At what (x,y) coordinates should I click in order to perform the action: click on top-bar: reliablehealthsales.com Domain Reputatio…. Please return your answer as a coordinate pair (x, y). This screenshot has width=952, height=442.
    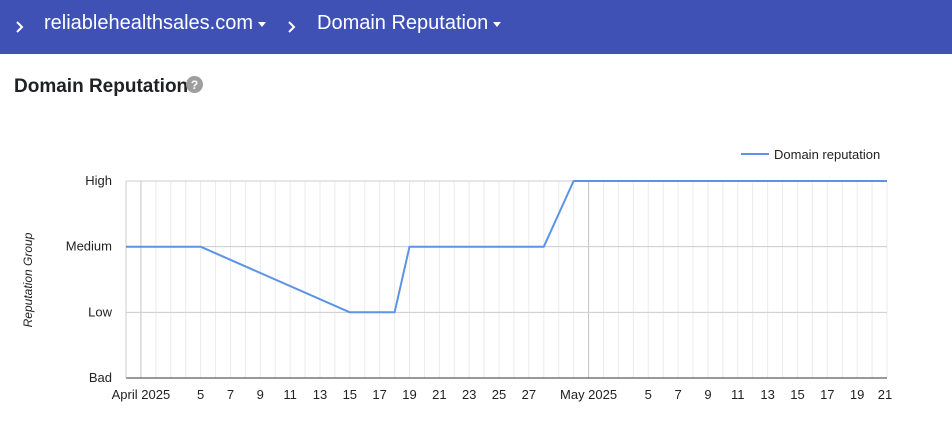
    Looking at the image, I should click on (476, 27).